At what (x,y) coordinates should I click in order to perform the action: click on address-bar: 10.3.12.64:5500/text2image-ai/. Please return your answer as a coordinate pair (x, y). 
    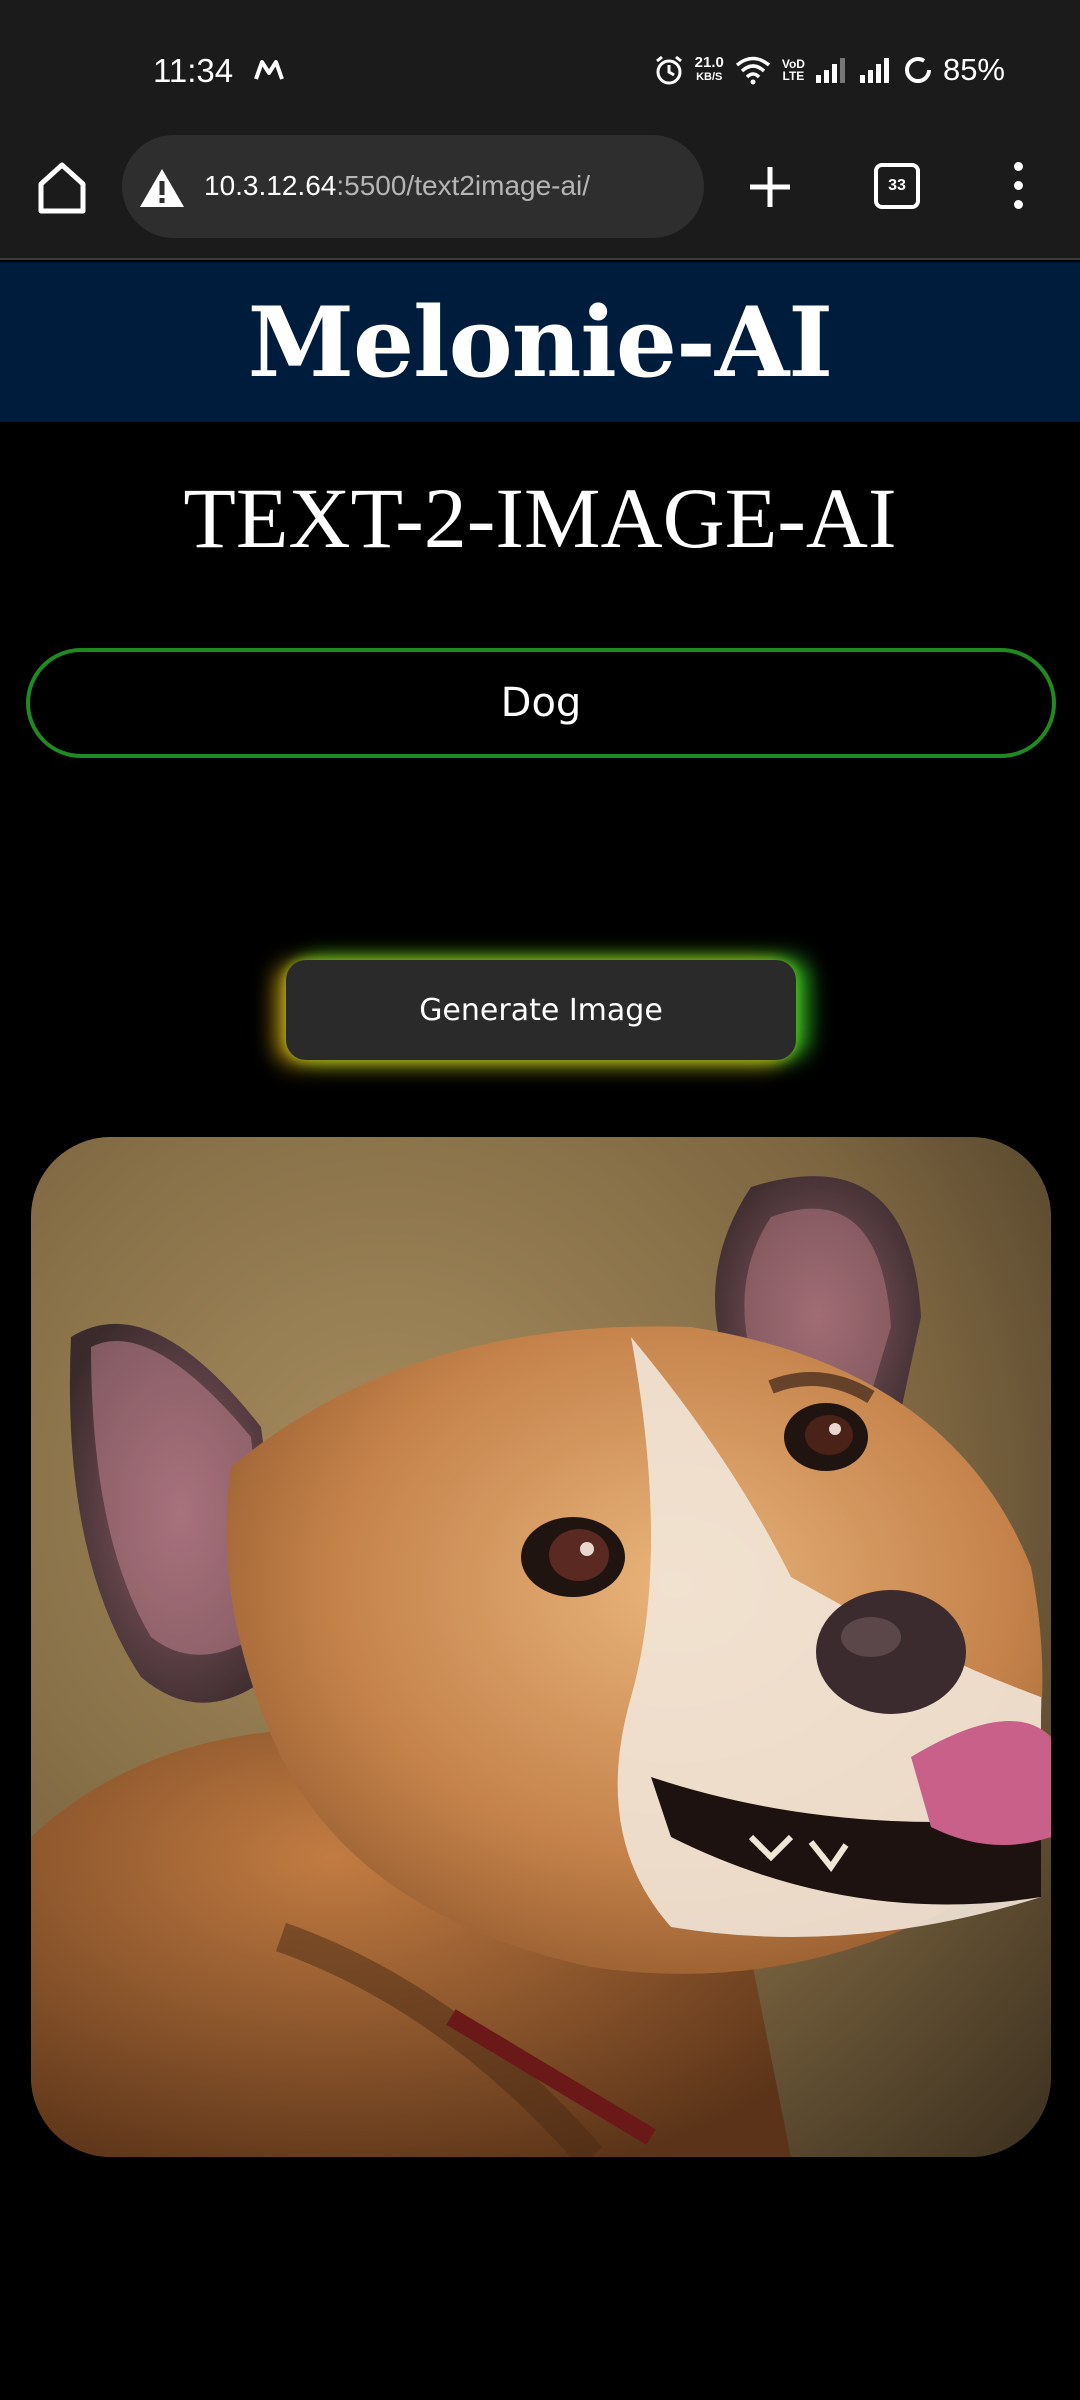
    Looking at the image, I should click on (413, 186).